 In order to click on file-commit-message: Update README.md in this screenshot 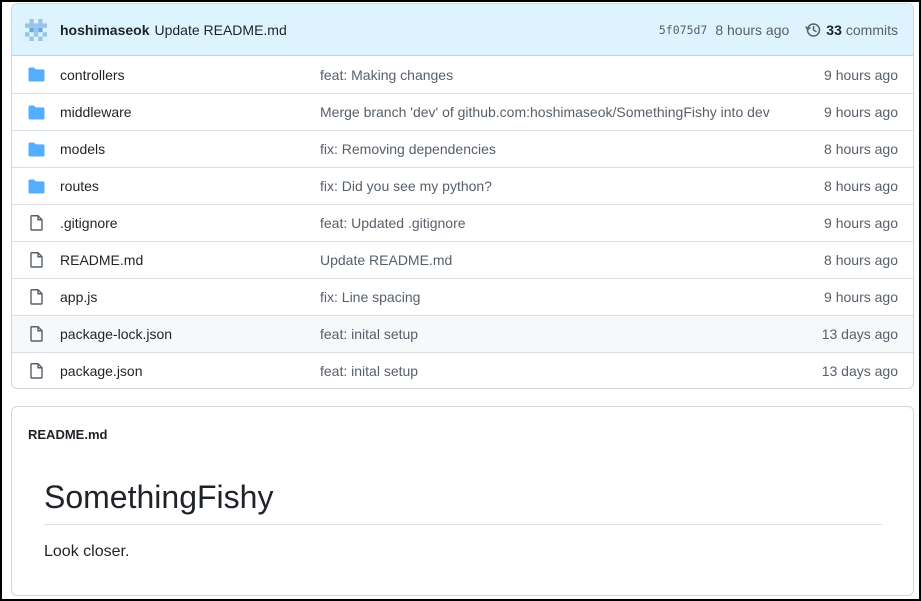, I will do `click(567, 260)`.